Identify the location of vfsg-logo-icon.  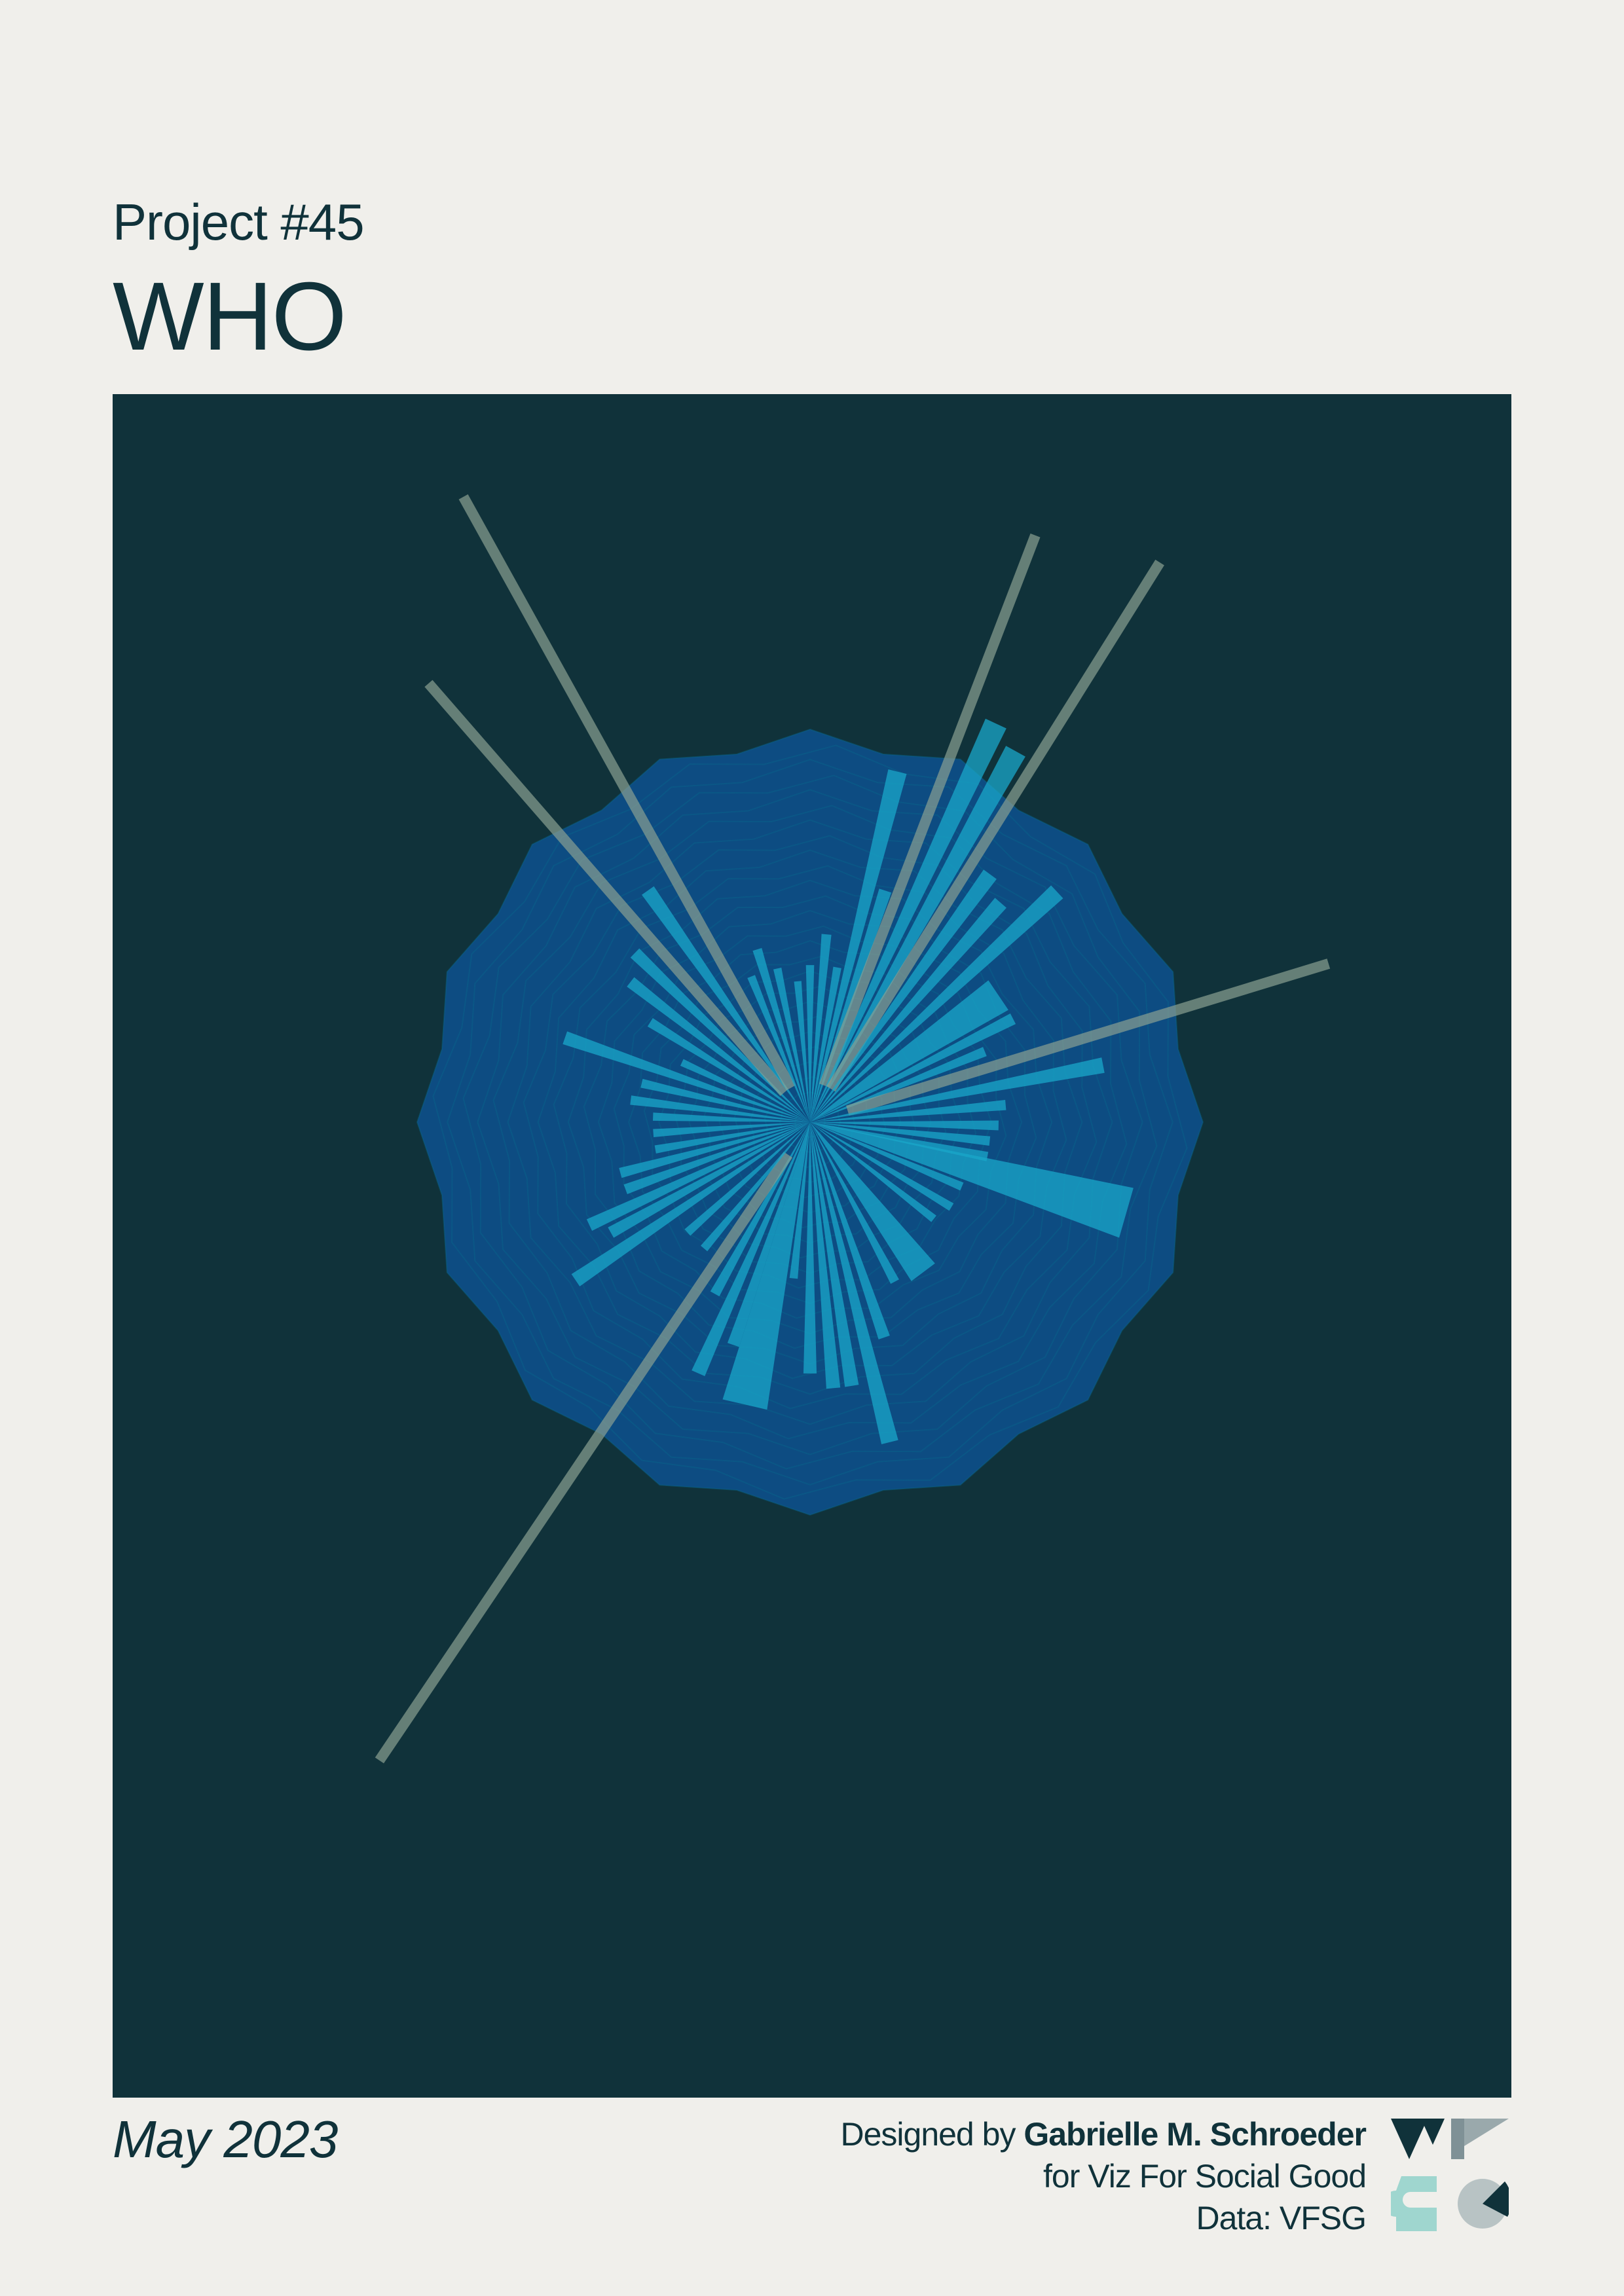
(1450, 2175).